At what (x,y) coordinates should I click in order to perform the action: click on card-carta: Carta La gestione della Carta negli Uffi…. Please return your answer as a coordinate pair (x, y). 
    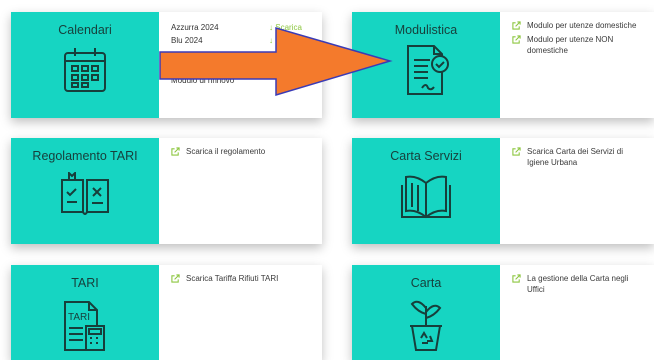
    Looking at the image, I should click on (503, 312).